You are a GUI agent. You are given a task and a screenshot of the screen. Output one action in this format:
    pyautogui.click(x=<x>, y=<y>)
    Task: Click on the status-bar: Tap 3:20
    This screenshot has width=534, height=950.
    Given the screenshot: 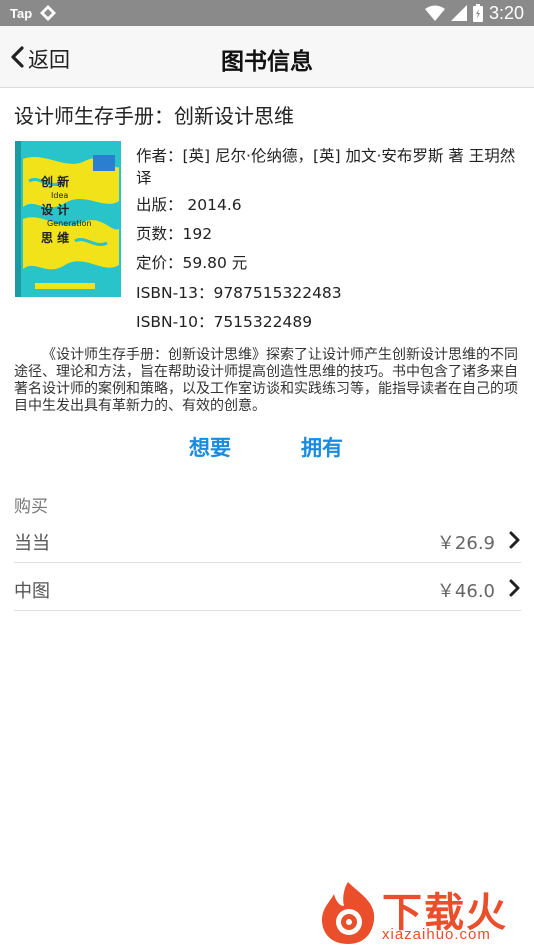 What is the action you would take?
    pyautogui.click(x=267, y=13)
    